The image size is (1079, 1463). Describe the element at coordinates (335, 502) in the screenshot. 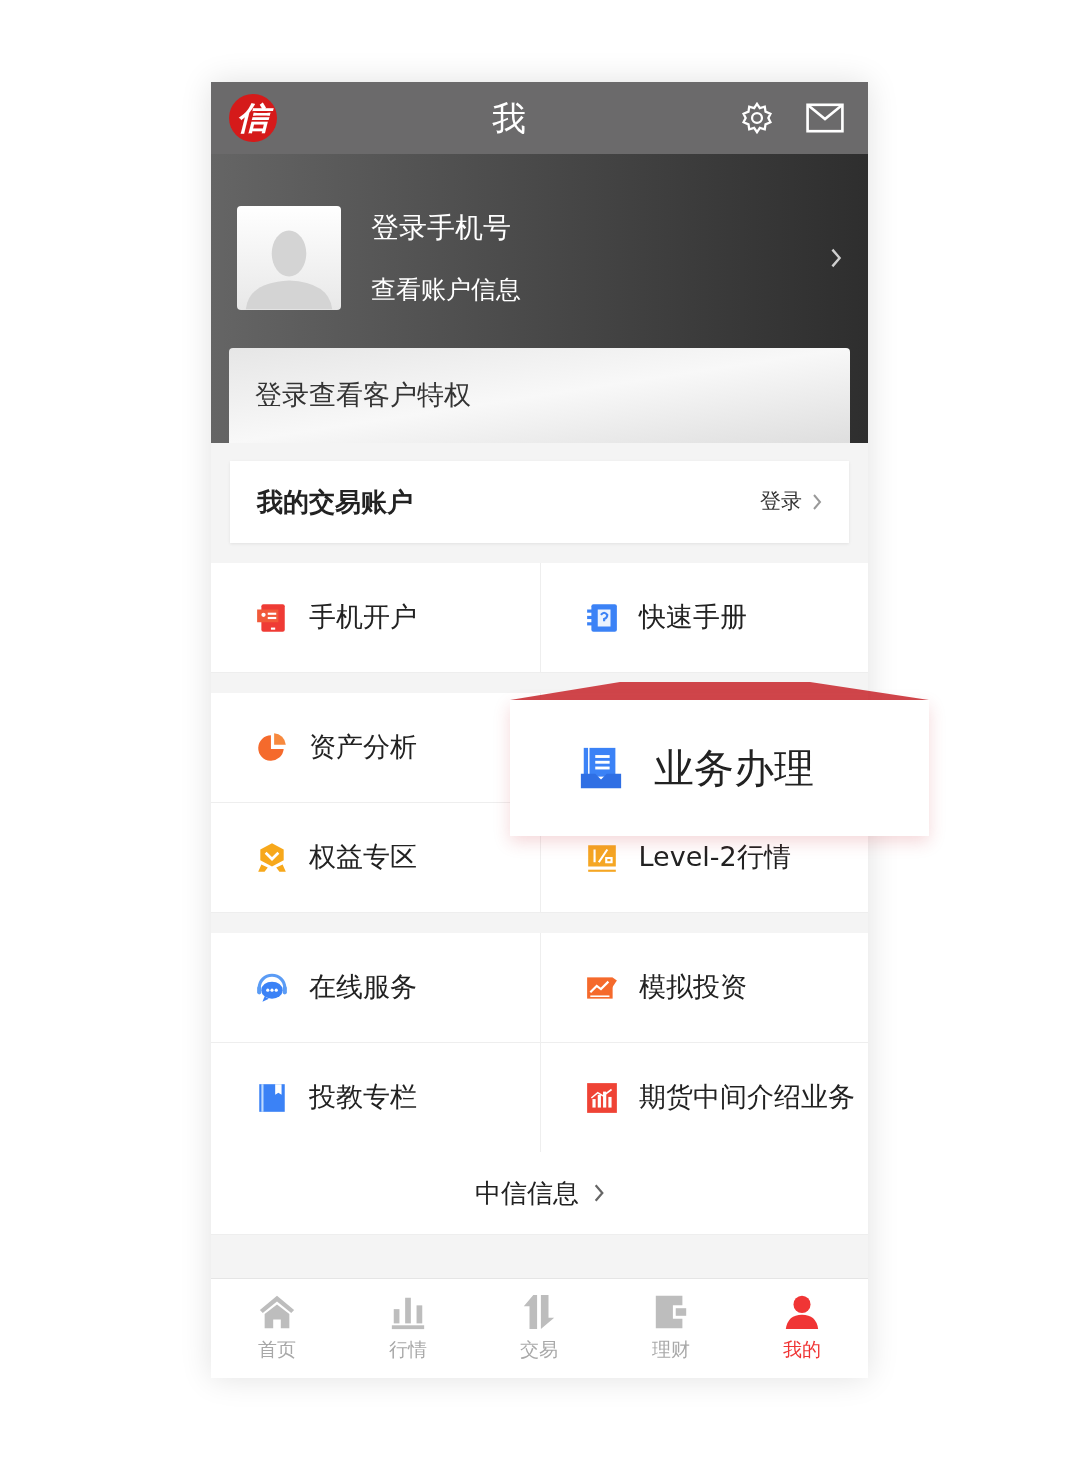

I see `account-title: 我的交易账户` at that location.